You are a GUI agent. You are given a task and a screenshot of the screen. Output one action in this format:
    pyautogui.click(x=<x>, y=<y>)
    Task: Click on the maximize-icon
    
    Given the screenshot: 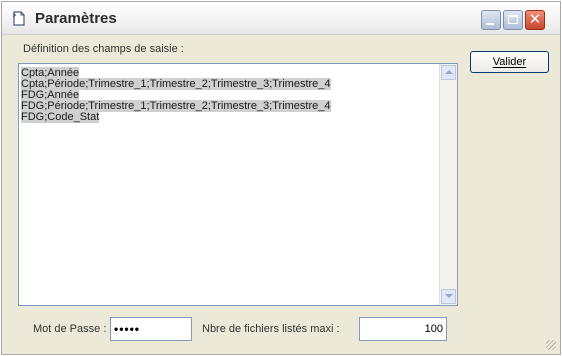 What is the action you would take?
    pyautogui.click(x=513, y=19)
    